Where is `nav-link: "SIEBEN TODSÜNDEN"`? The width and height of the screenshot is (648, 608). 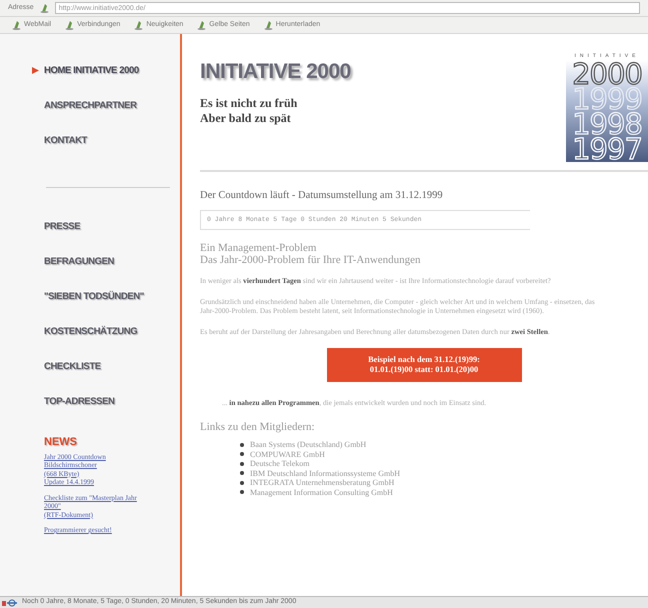
nav-link: "SIEBEN TODSÜNDEN" is located at coordinates (94, 297).